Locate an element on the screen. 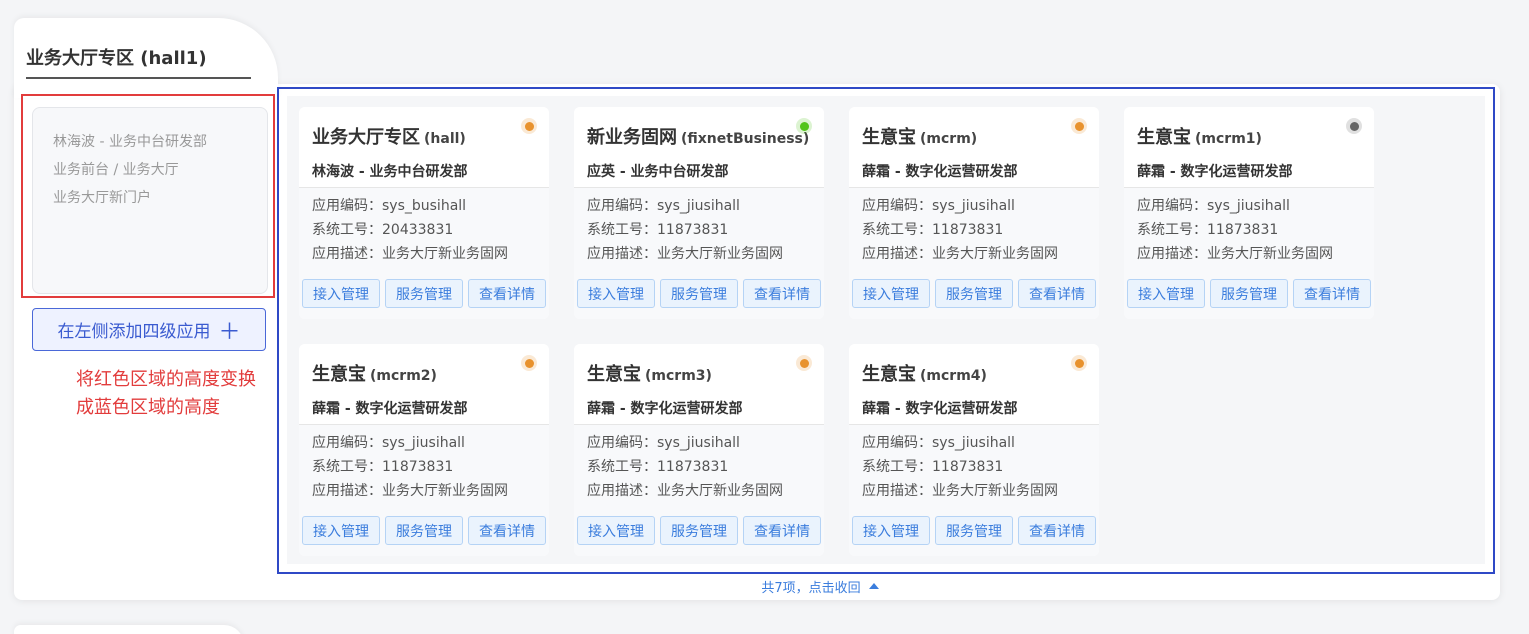 The height and width of the screenshot is (634, 1529). collapse-label: 共7项，点击收回 is located at coordinates (811, 588).